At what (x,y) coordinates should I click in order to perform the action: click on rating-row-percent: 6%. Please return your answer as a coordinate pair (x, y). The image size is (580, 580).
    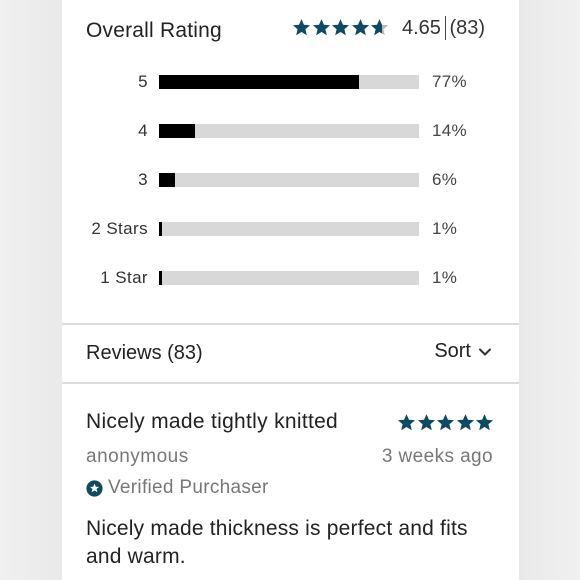
    Looking at the image, I should click on (445, 179).